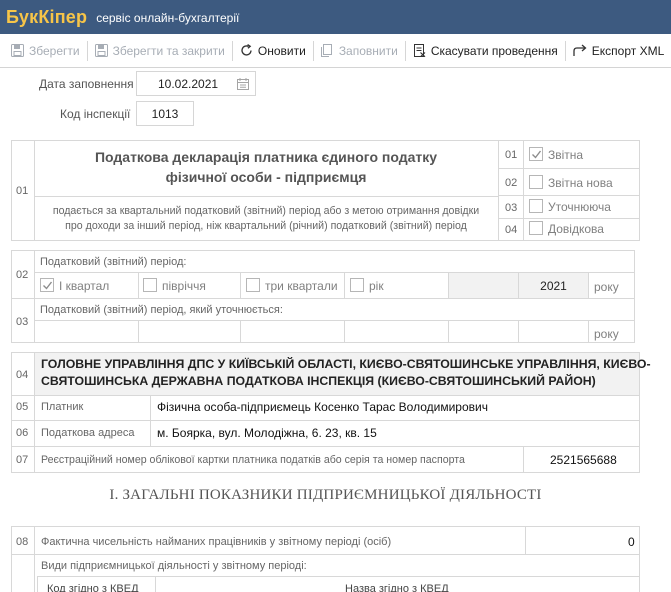  Describe the element at coordinates (22, 407) in the screenshot. I see `row-number: 05` at that location.